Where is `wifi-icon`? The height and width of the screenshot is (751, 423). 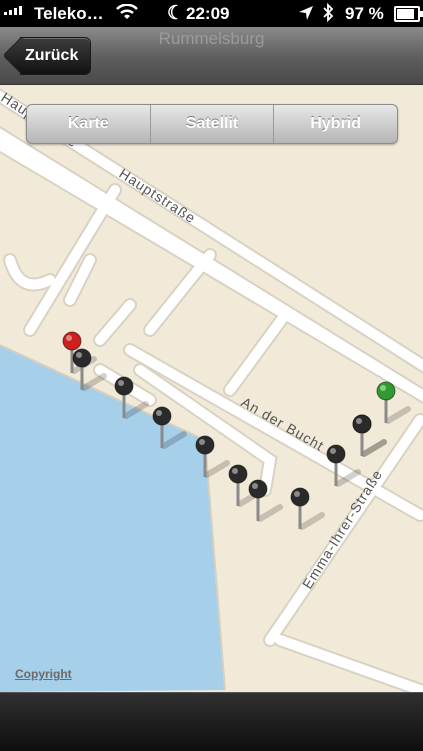 wifi-icon is located at coordinates (127, 14).